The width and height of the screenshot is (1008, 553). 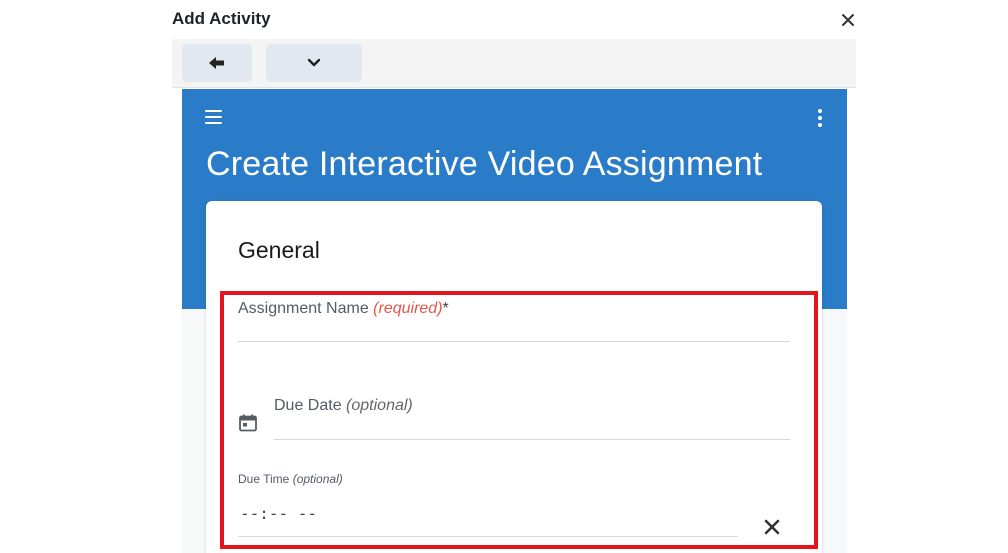 What do you see at coordinates (408, 308) in the screenshot?
I see `required-hint: (required)` at bounding box center [408, 308].